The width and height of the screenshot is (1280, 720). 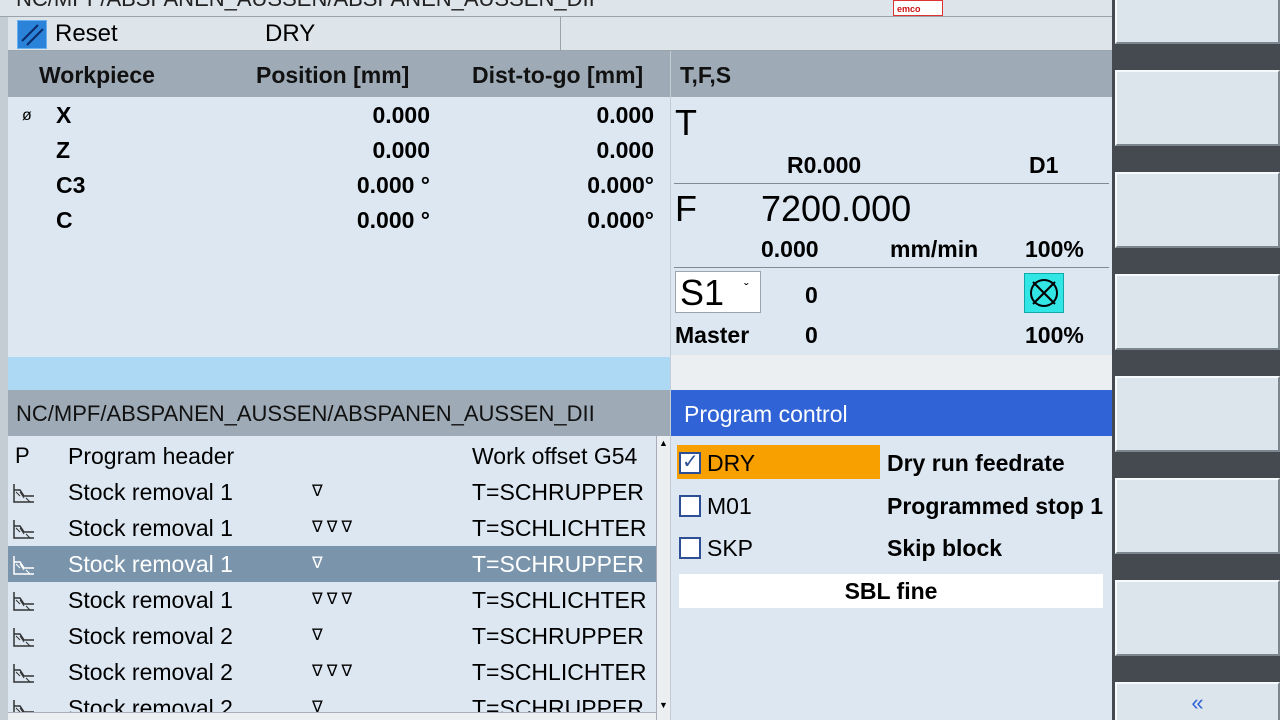 What do you see at coordinates (97, 75) in the screenshot?
I see `workpiece-column: Workpiece` at bounding box center [97, 75].